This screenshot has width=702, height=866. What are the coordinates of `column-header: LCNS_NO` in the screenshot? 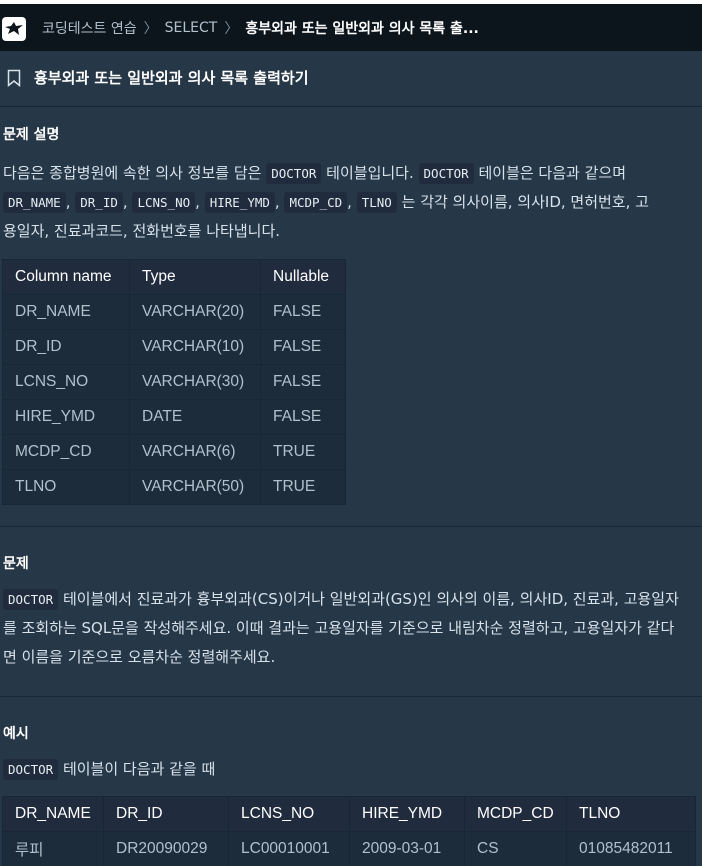 It's located at (289, 814).